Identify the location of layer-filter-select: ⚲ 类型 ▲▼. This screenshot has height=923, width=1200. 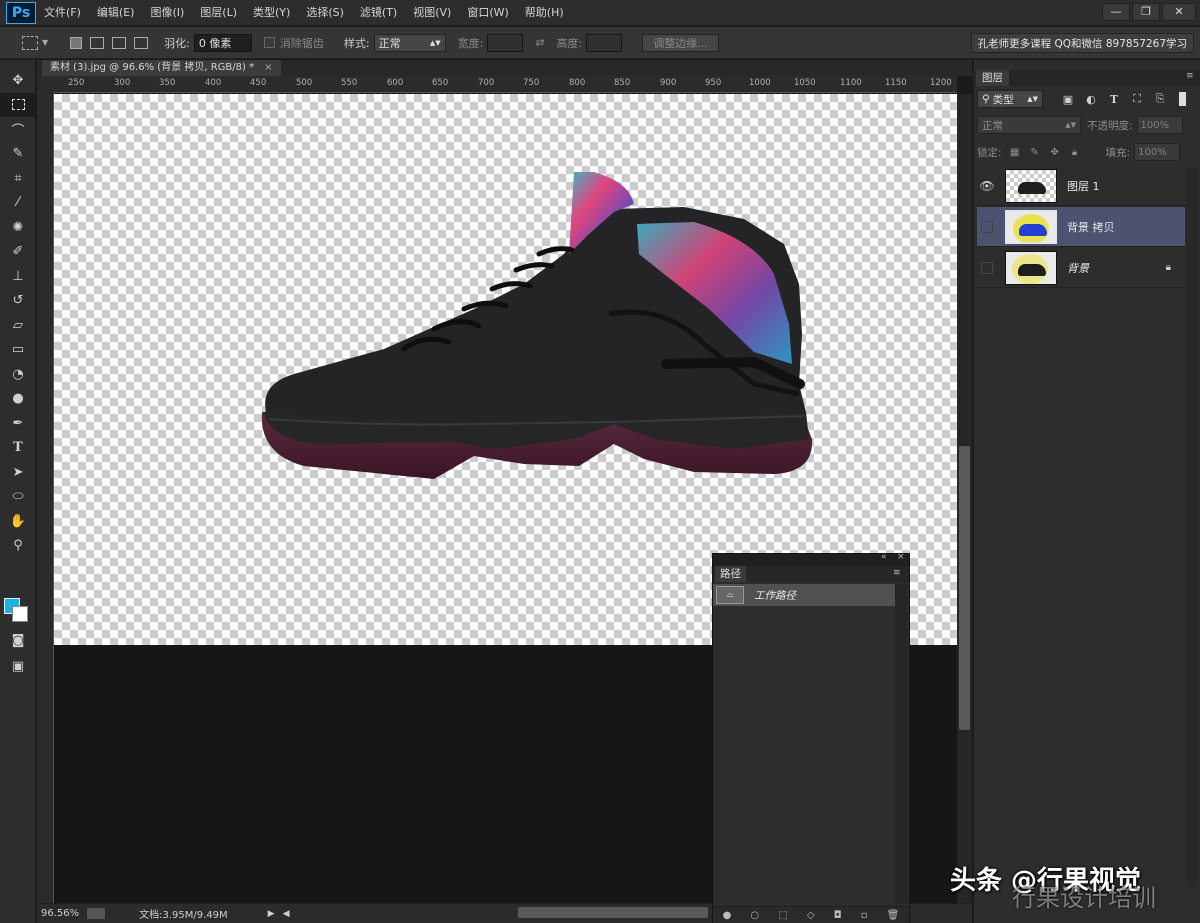
(1010, 99).